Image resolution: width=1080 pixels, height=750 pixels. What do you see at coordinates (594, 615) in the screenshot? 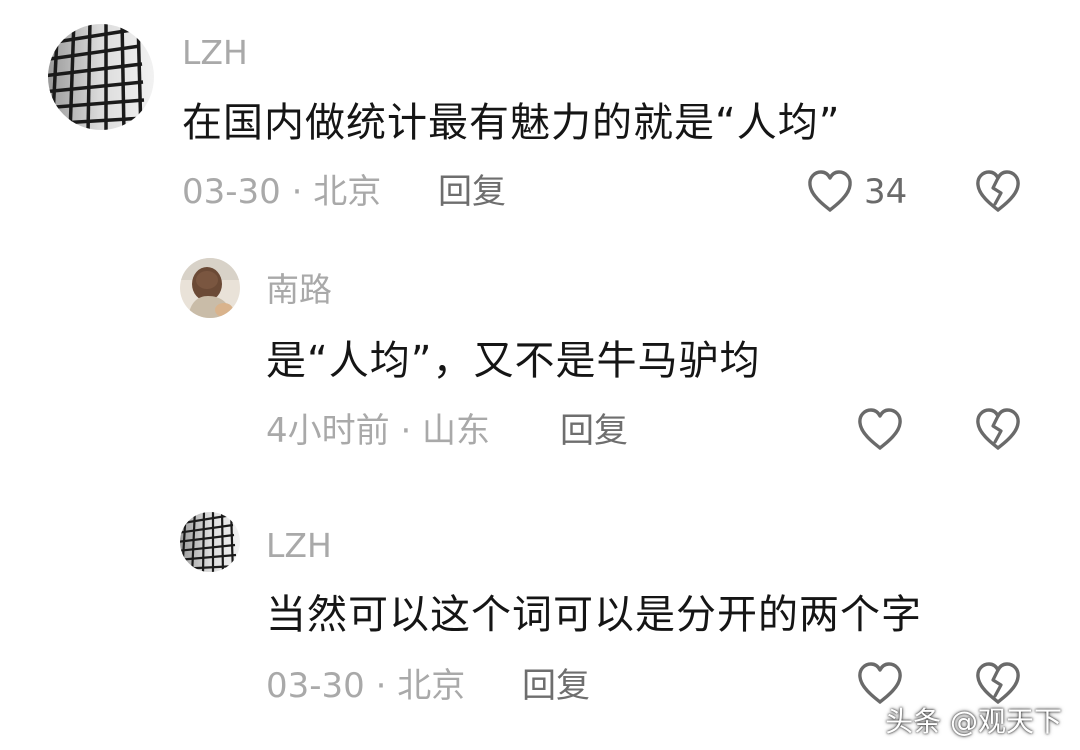
I see `comment-text: 当然可以这个词可以是分开的两个字` at bounding box center [594, 615].